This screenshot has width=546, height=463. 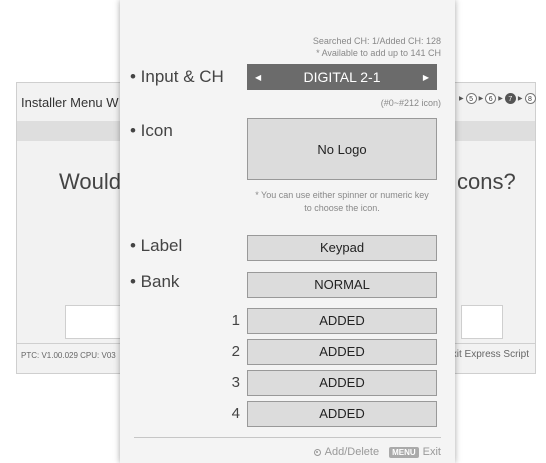 I want to click on available-channel-info: * Available to add up to 141 CH, so click(x=378, y=53).